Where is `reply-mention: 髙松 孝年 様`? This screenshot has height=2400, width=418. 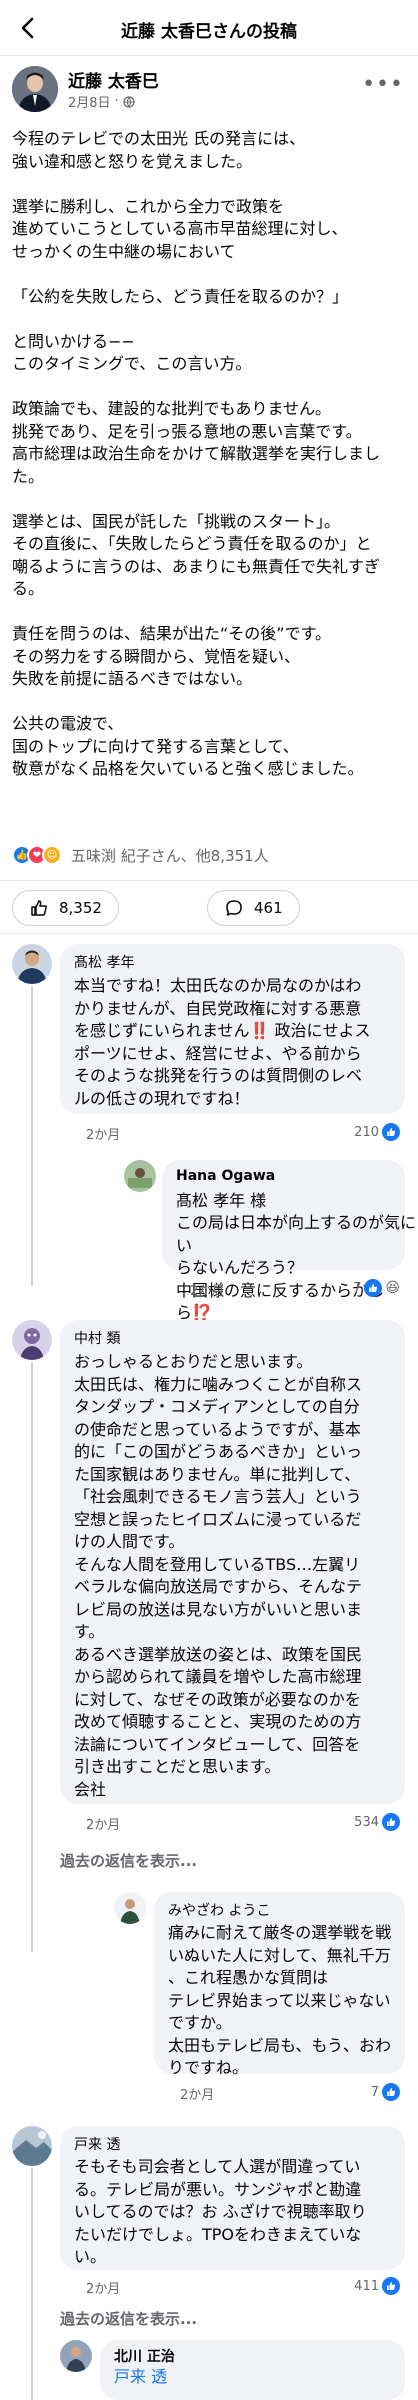
reply-mention: 髙松 孝年 様 is located at coordinates (221, 1201).